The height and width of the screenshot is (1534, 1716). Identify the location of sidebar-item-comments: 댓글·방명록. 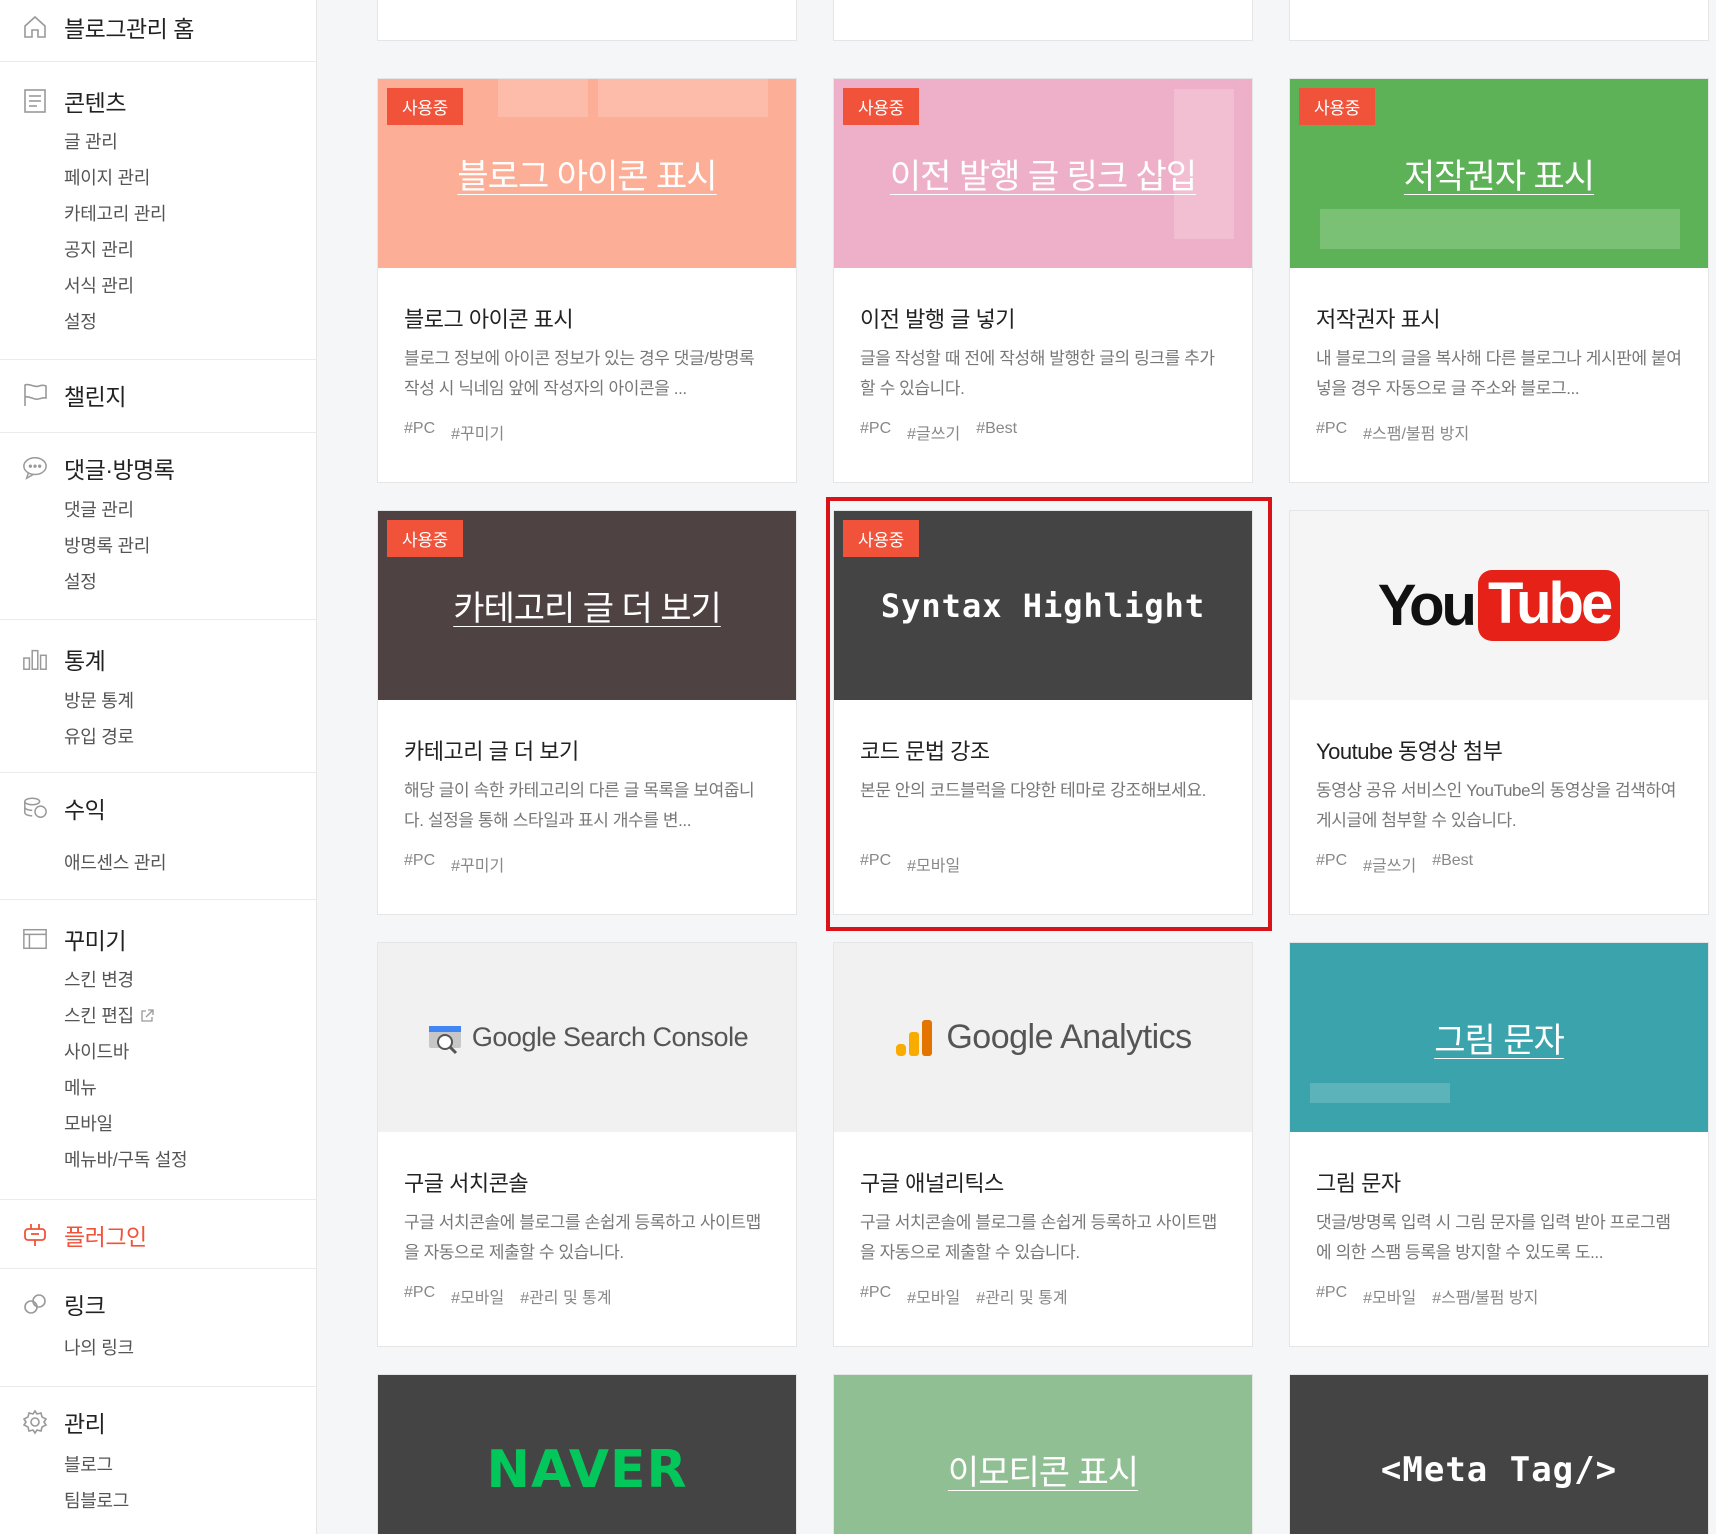
(98, 468).